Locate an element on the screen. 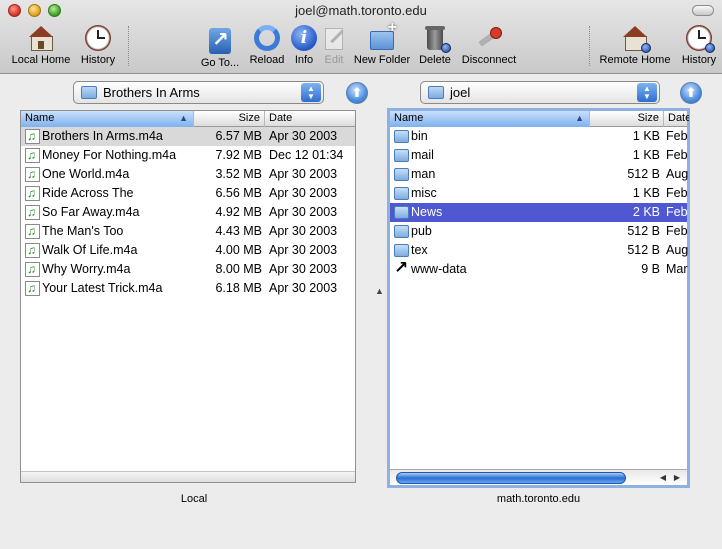 The width and height of the screenshot is (722, 549). local-name-column-header: Name ▲ is located at coordinates (107, 119).